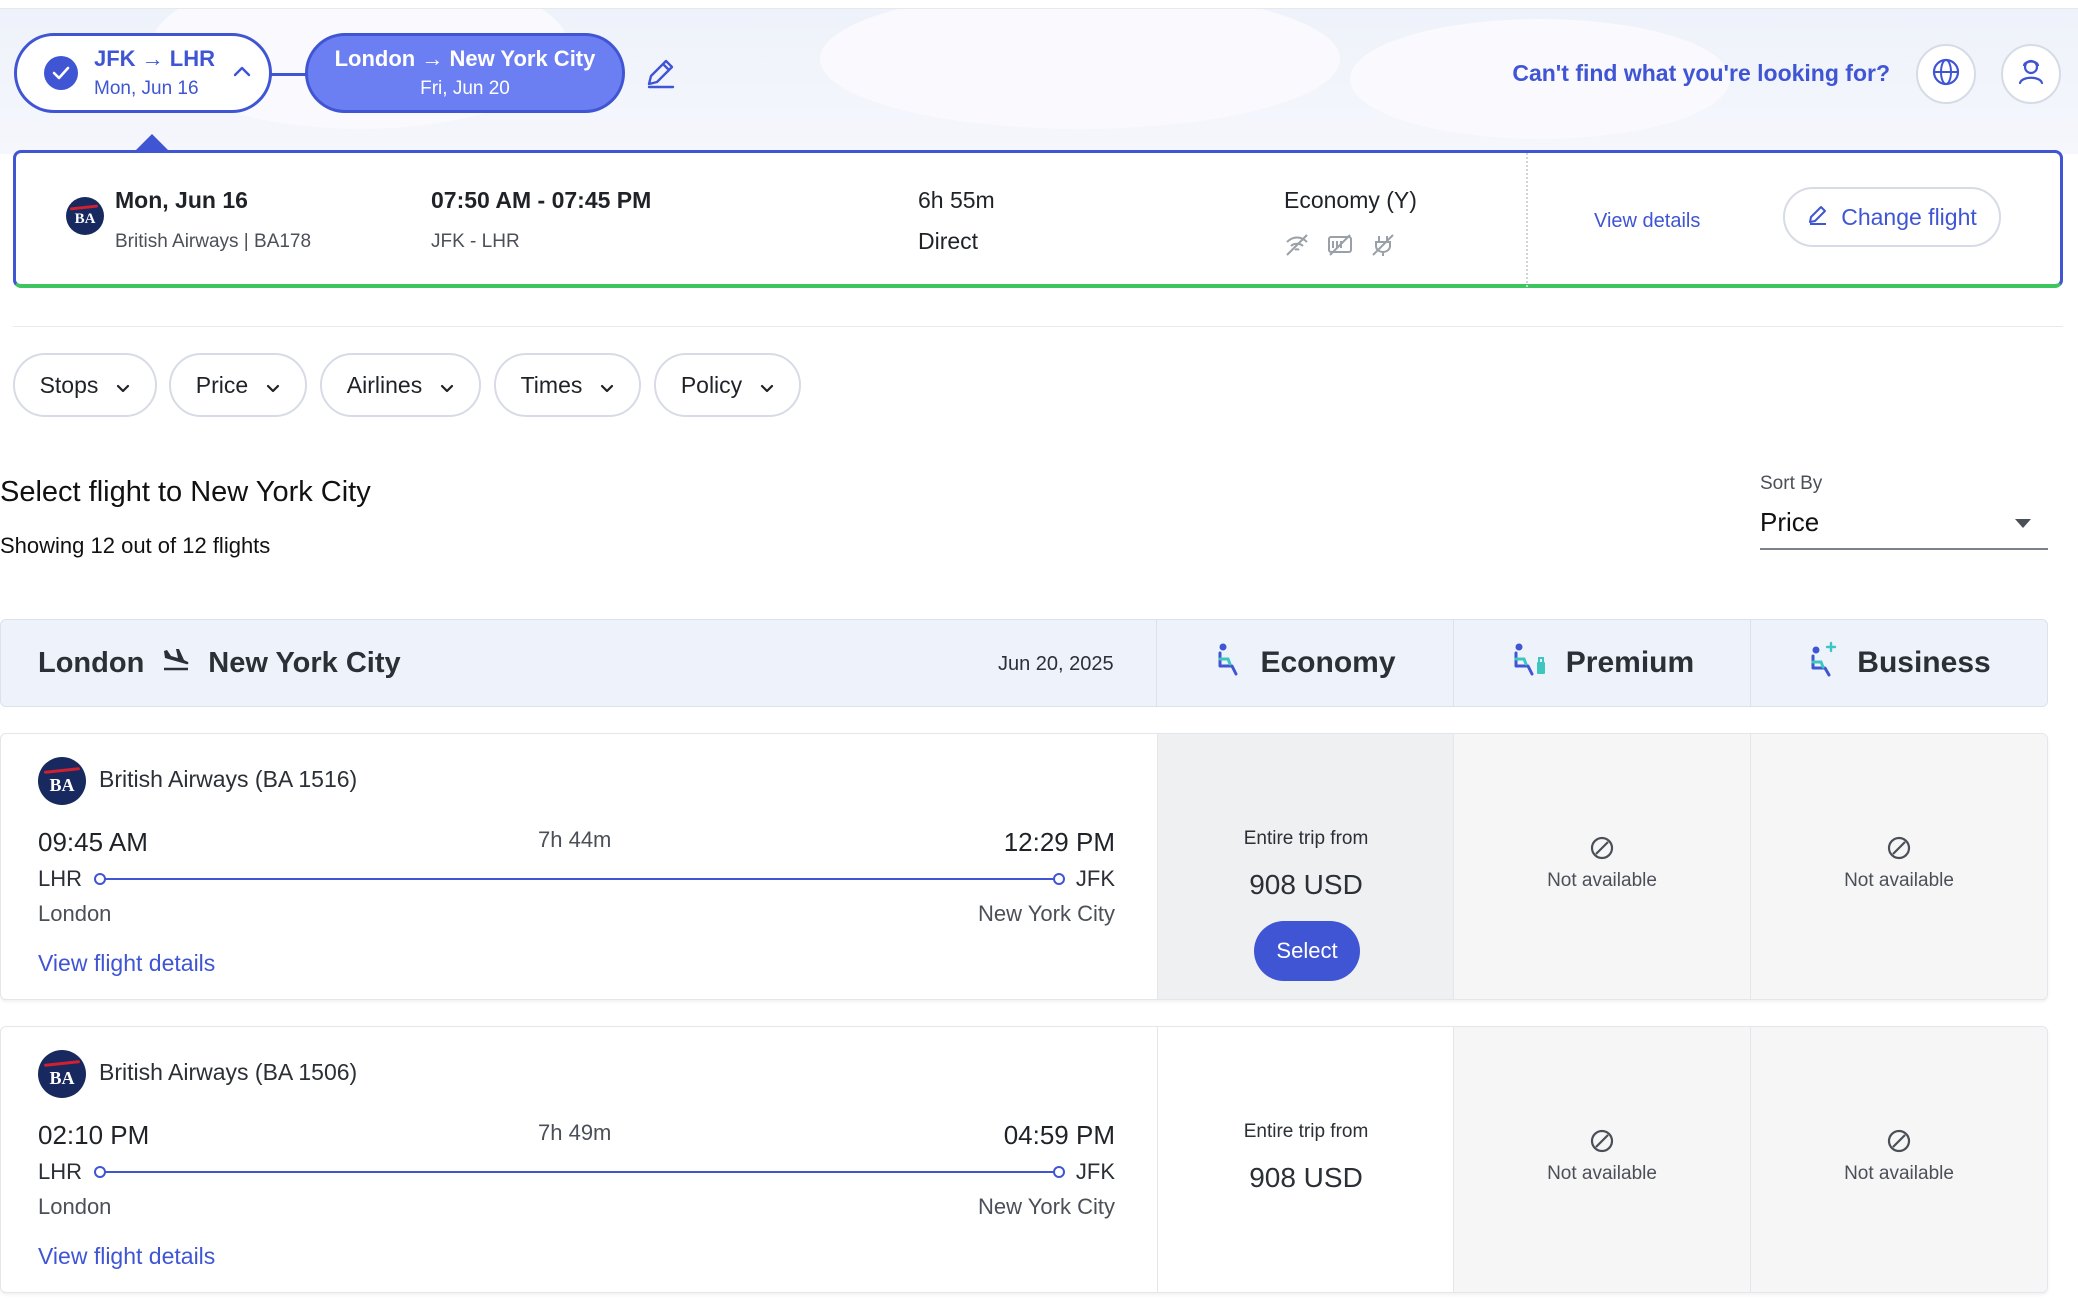  What do you see at coordinates (60, 1171) in the screenshot?
I see `origin-code: LHR` at bounding box center [60, 1171].